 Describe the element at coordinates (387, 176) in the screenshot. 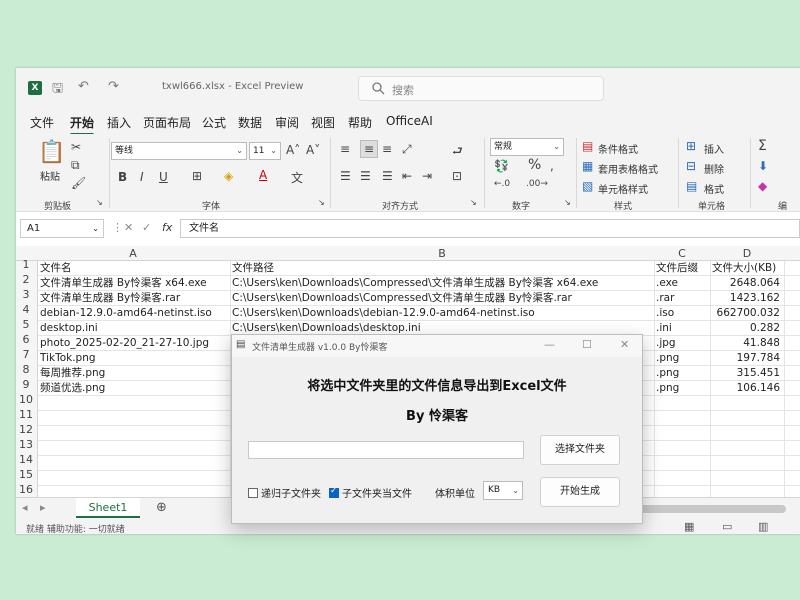

I see `align-right-icon: ☰` at that location.